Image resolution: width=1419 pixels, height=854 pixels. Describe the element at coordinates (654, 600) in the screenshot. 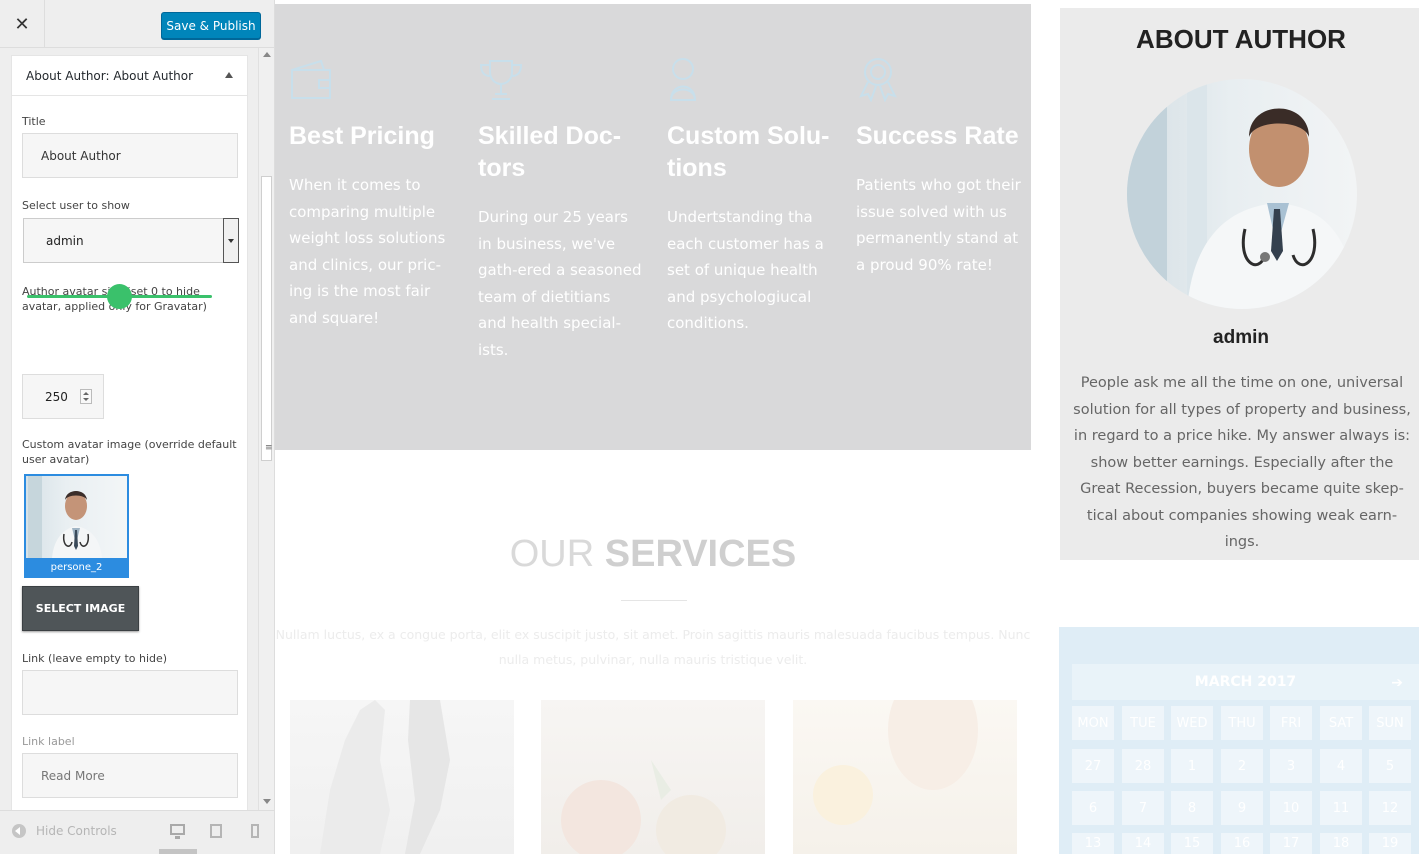

I see `services-divider` at that location.